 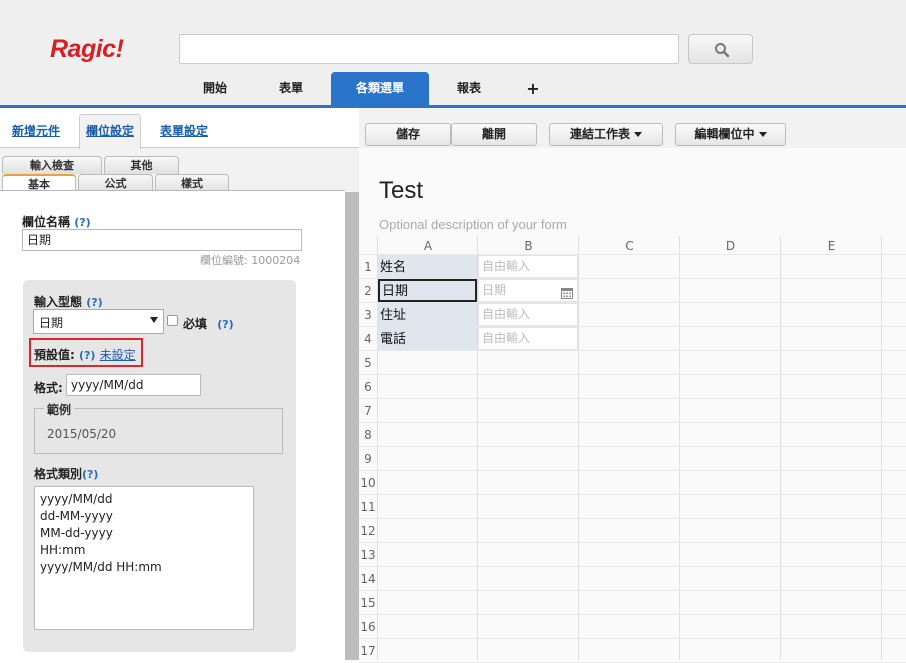 I want to click on input-type-help: (?), so click(x=94, y=302).